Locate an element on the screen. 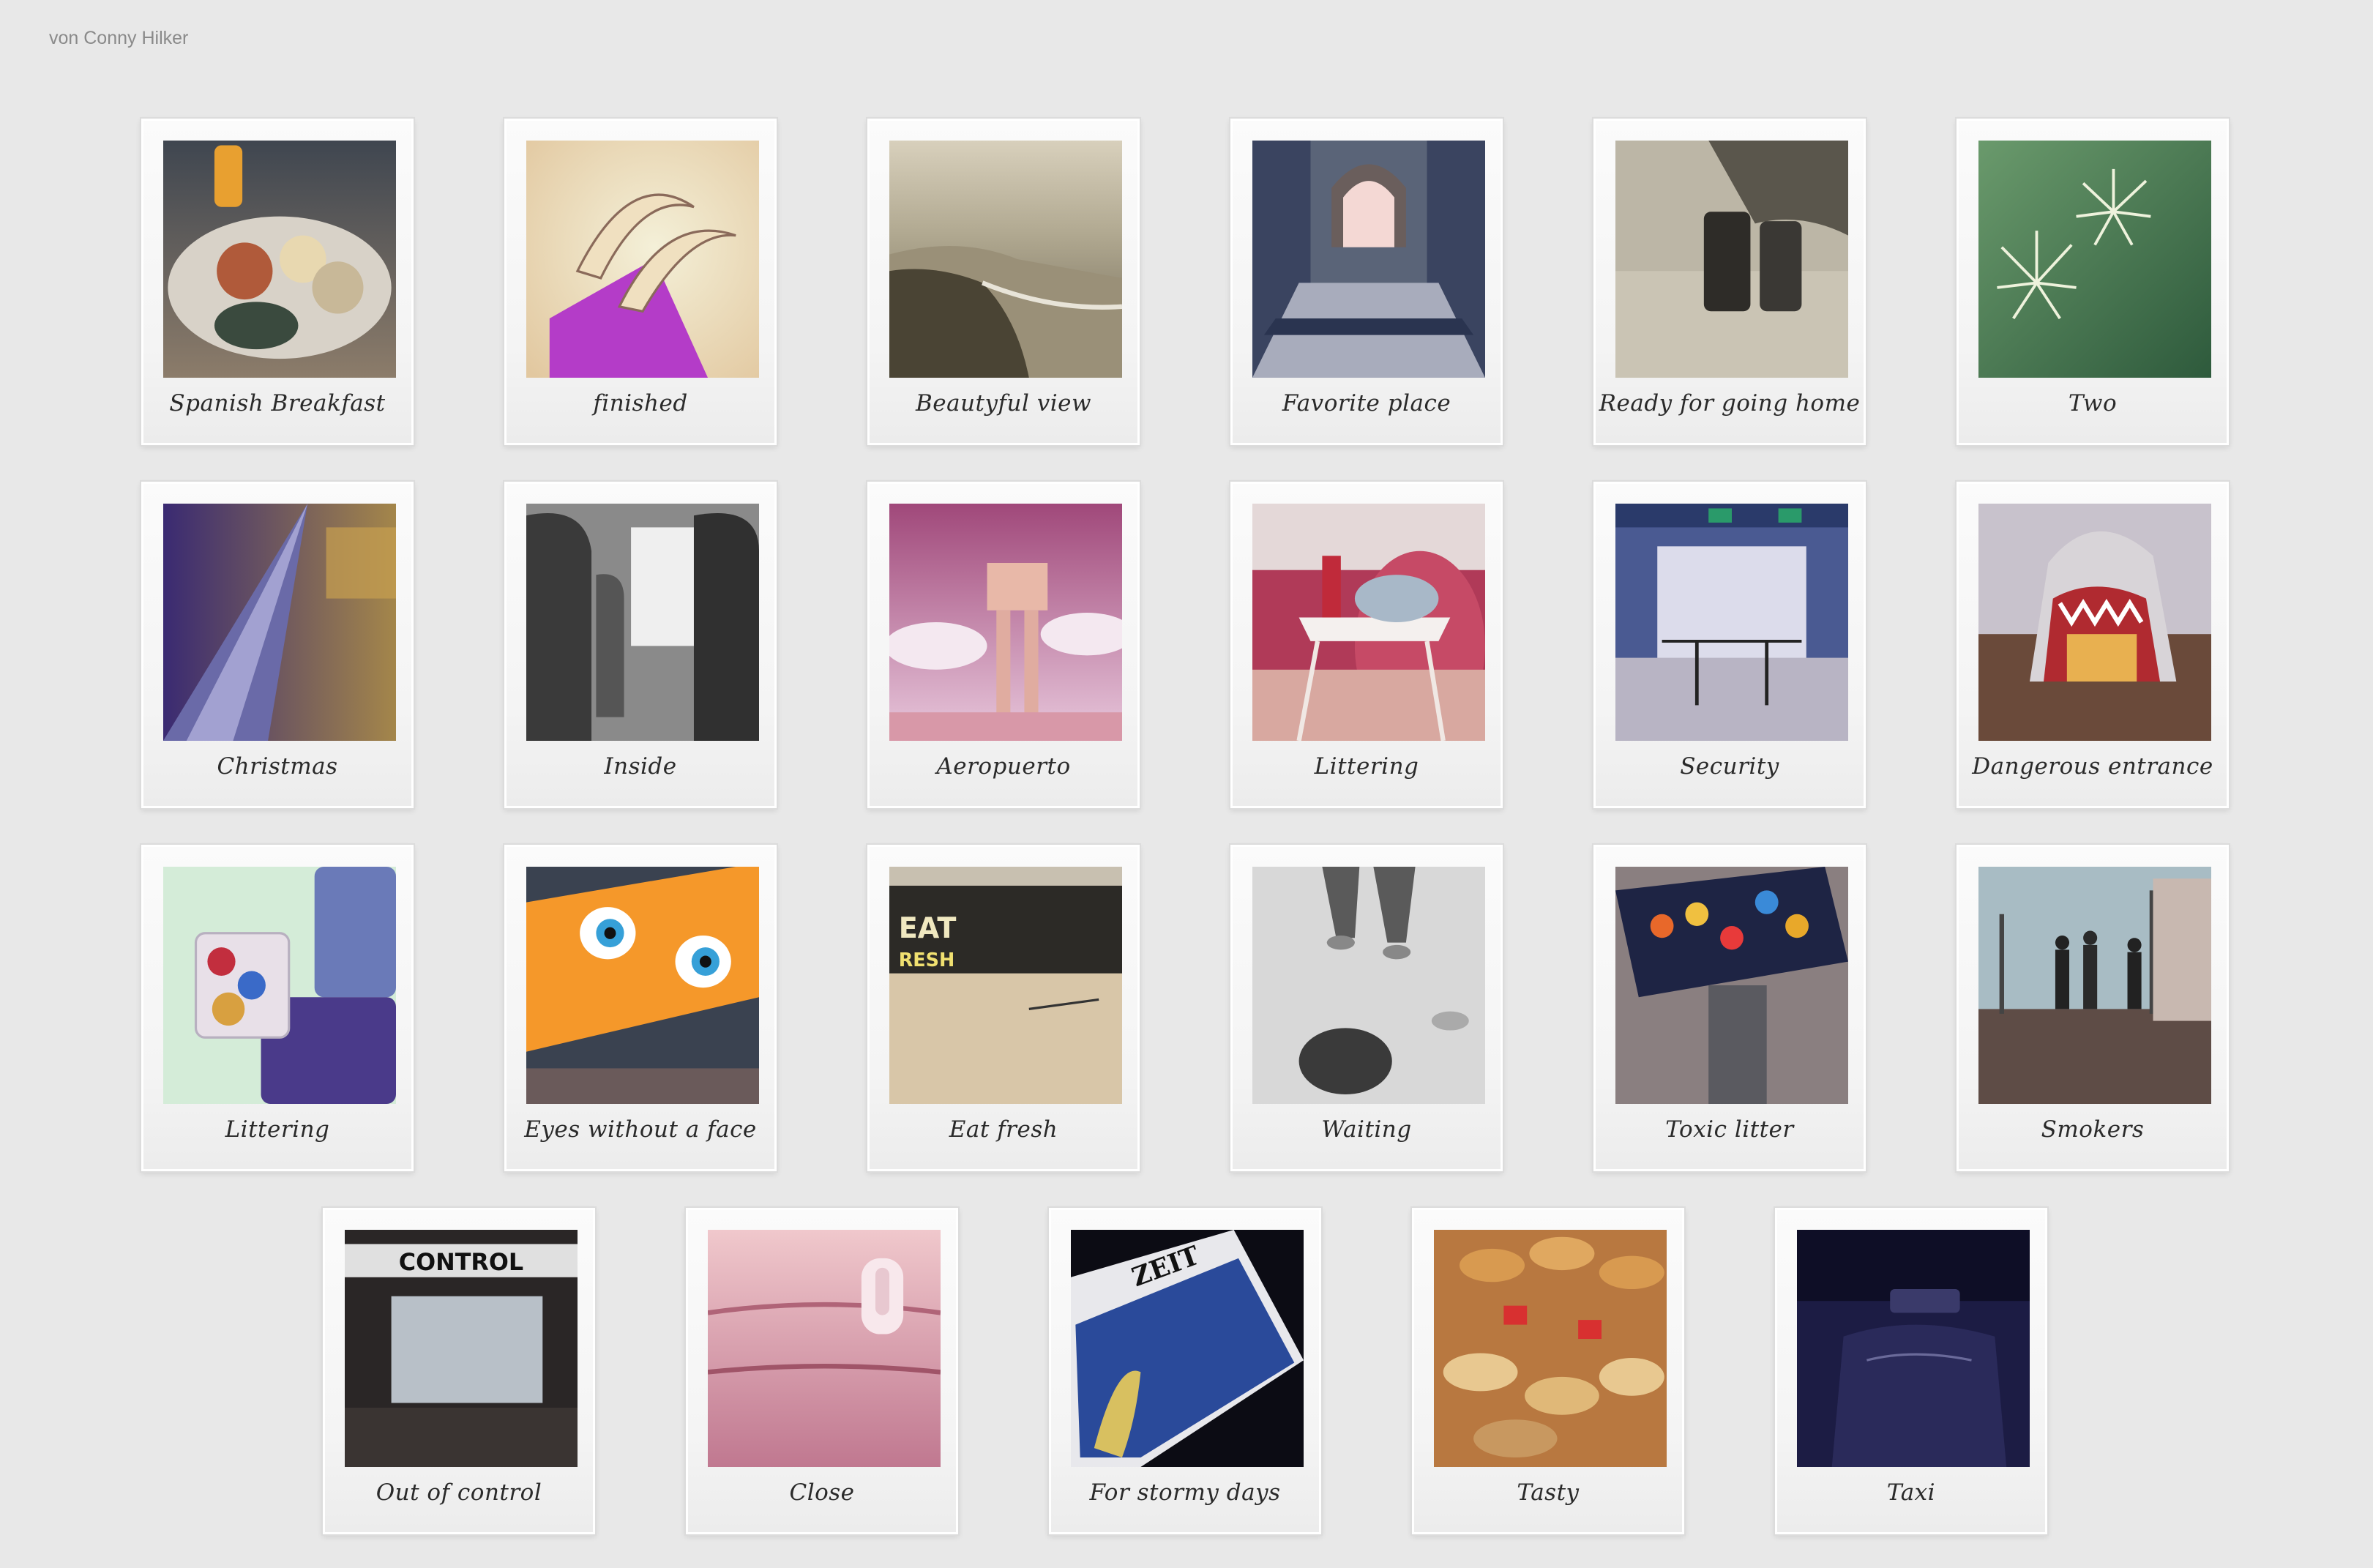 The image size is (2373, 1568). polaroid-card: Close is located at coordinates (822, 1371).